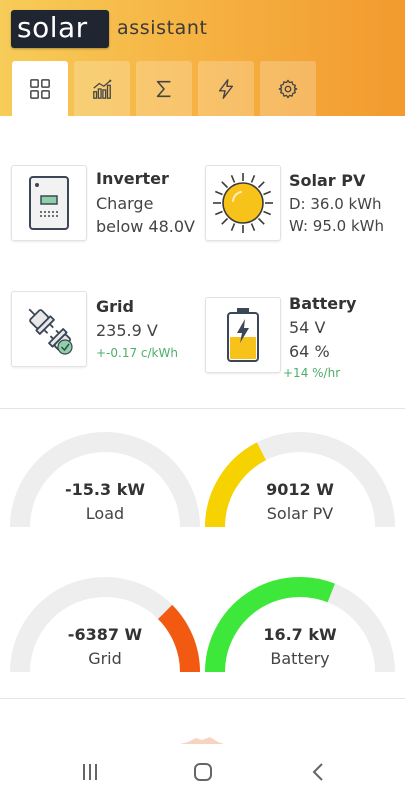  I want to click on tab-dashboard, so click(40, 88).